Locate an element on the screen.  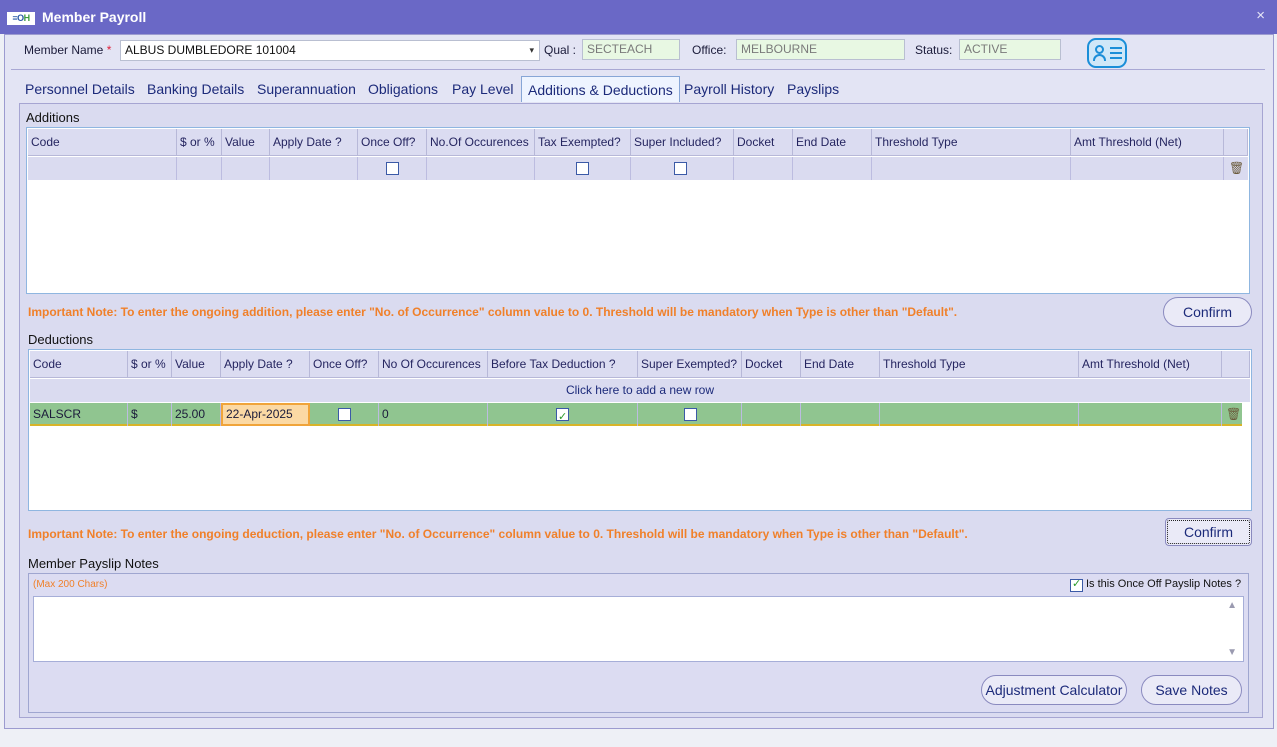
cell-occurrences: 0 is located at coordinates (433, 414).